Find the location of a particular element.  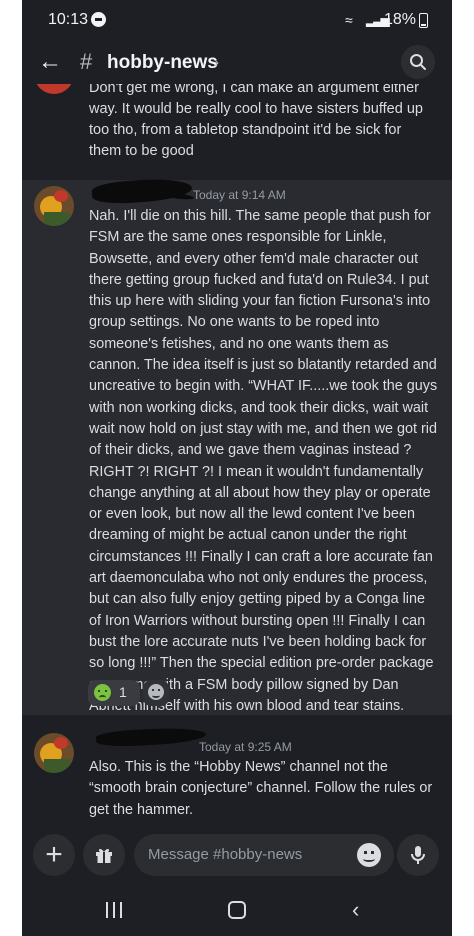

smiley-icon is located at coordinates (156, 692).